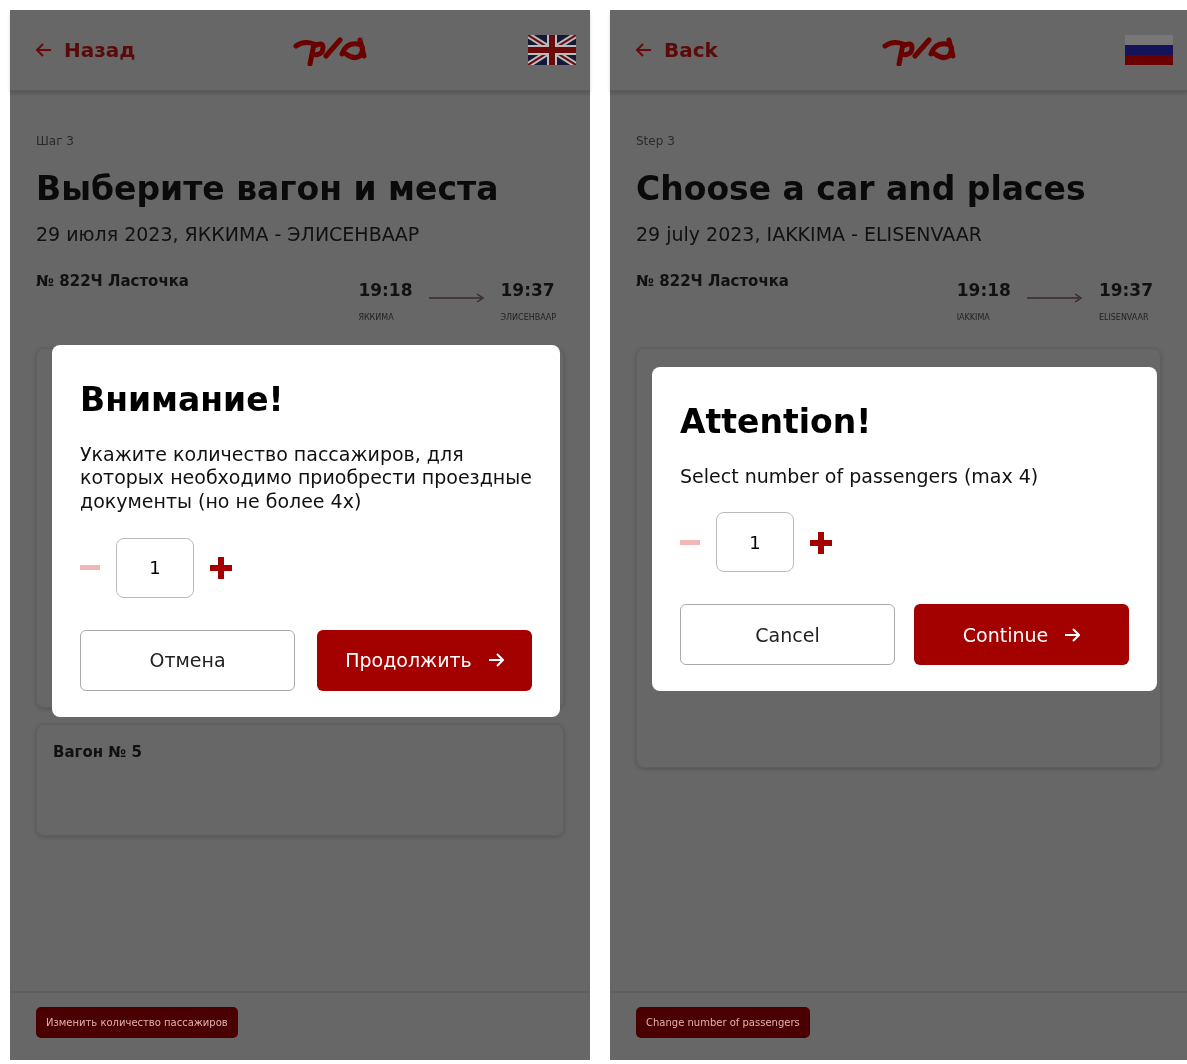  What do you see at coordinates (528, 317) in the screenshot?
I see `arrival-station: ЭЛИСЕНВААР` at bounding box center [528, 317].